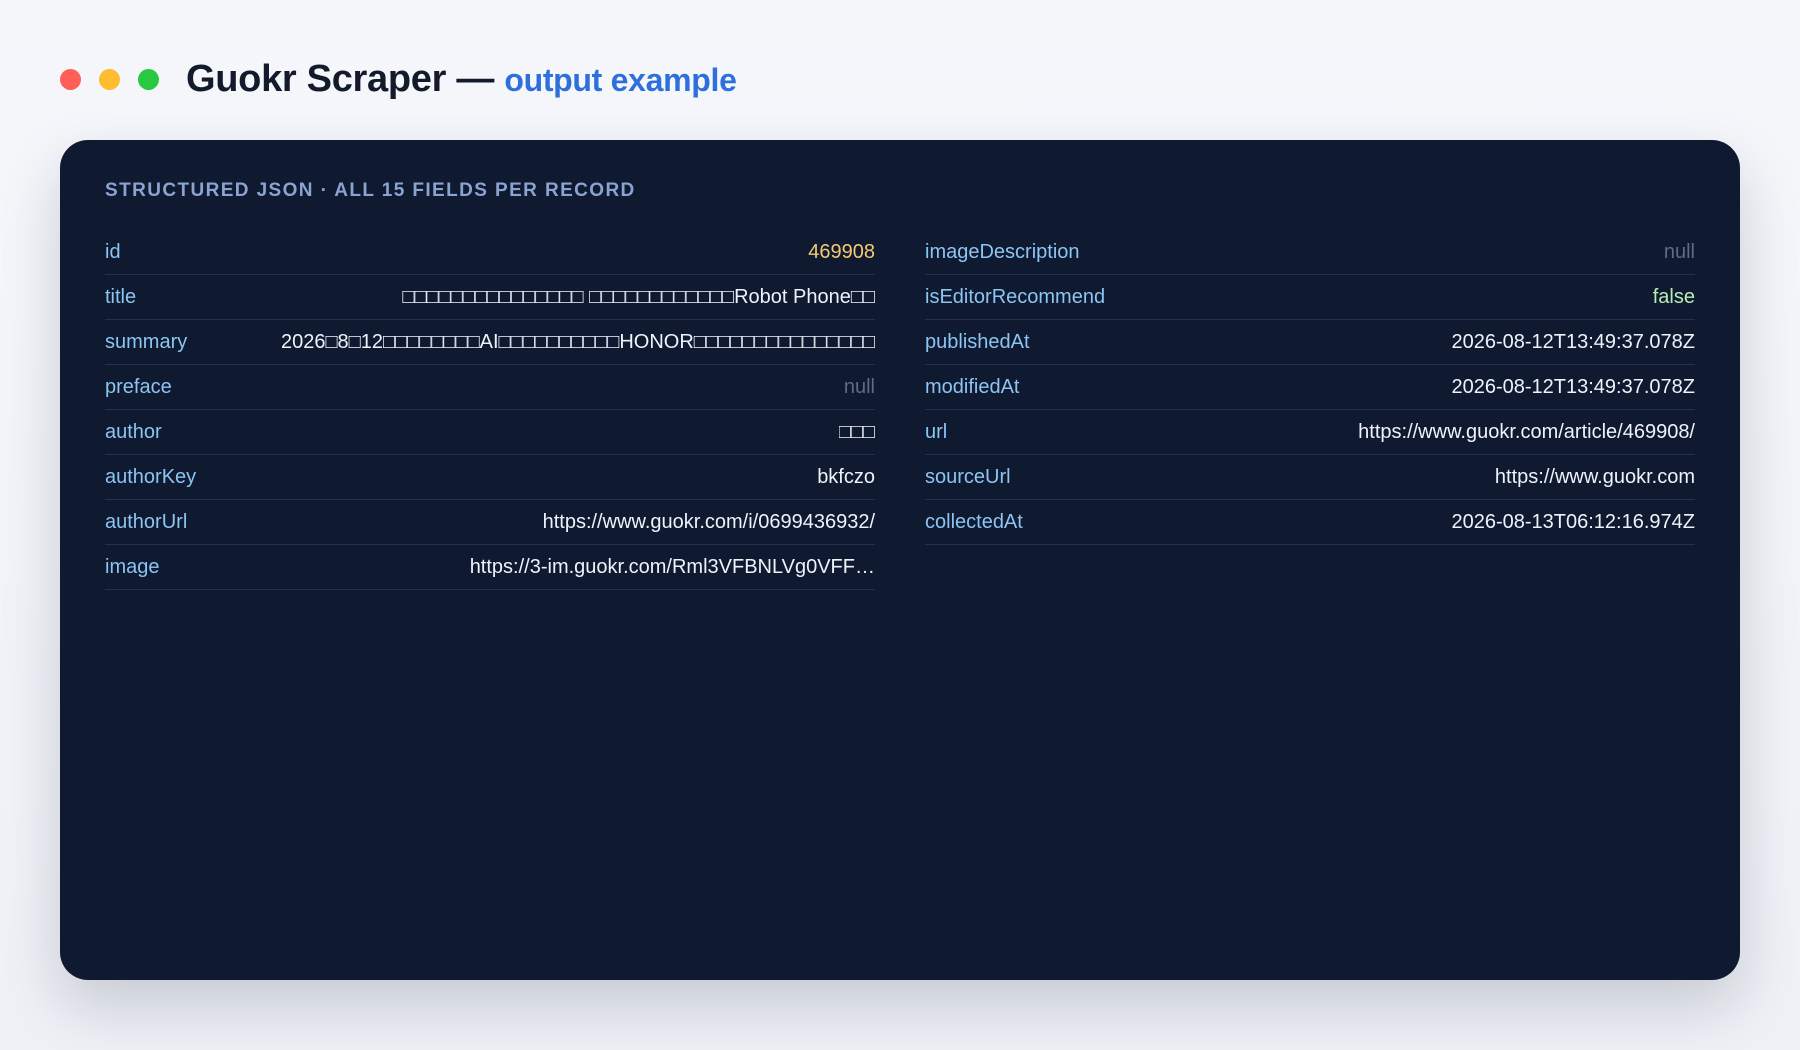  Describe the element at coordinates (109, 79) in the screenshot. I see `minimize-window-dot` at that location.